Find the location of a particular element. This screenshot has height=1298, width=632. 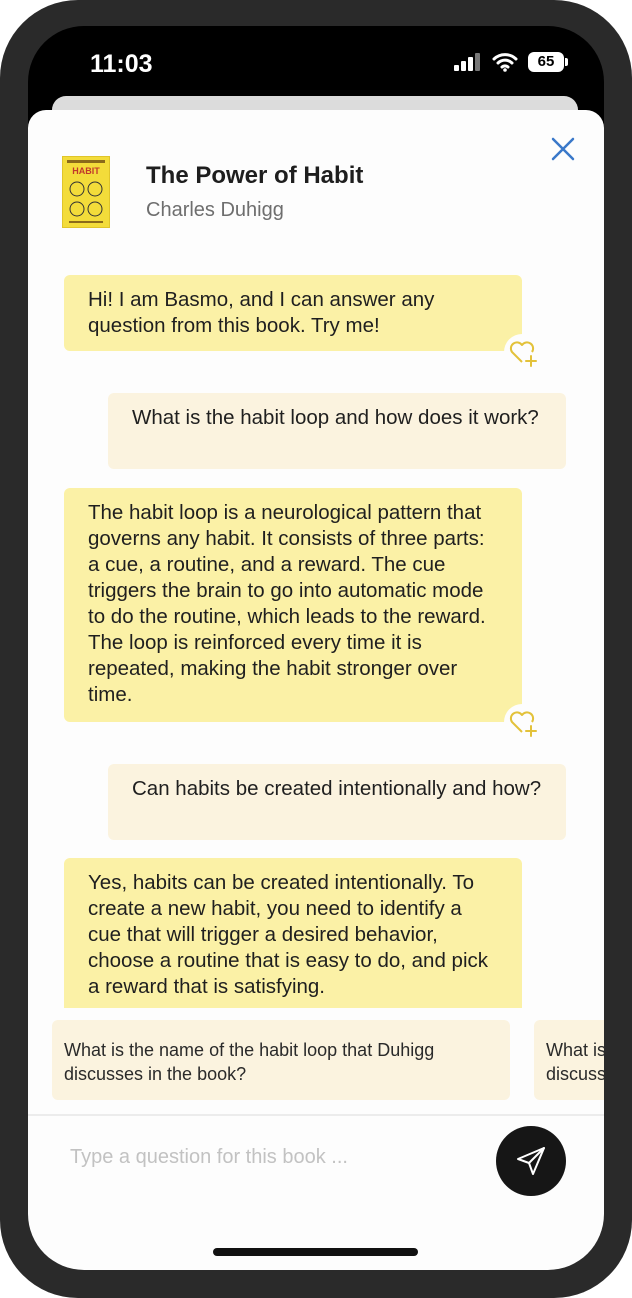

book-title: The Power of Habit is located at coordinates (255, 175).